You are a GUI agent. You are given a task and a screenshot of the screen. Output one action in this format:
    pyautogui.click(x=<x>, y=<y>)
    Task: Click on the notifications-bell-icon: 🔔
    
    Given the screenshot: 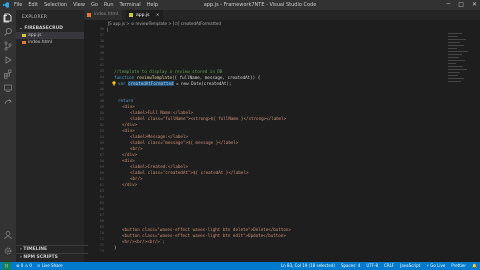 What is the action you would take?
    pyautogui.click(x=474, y=266)
    